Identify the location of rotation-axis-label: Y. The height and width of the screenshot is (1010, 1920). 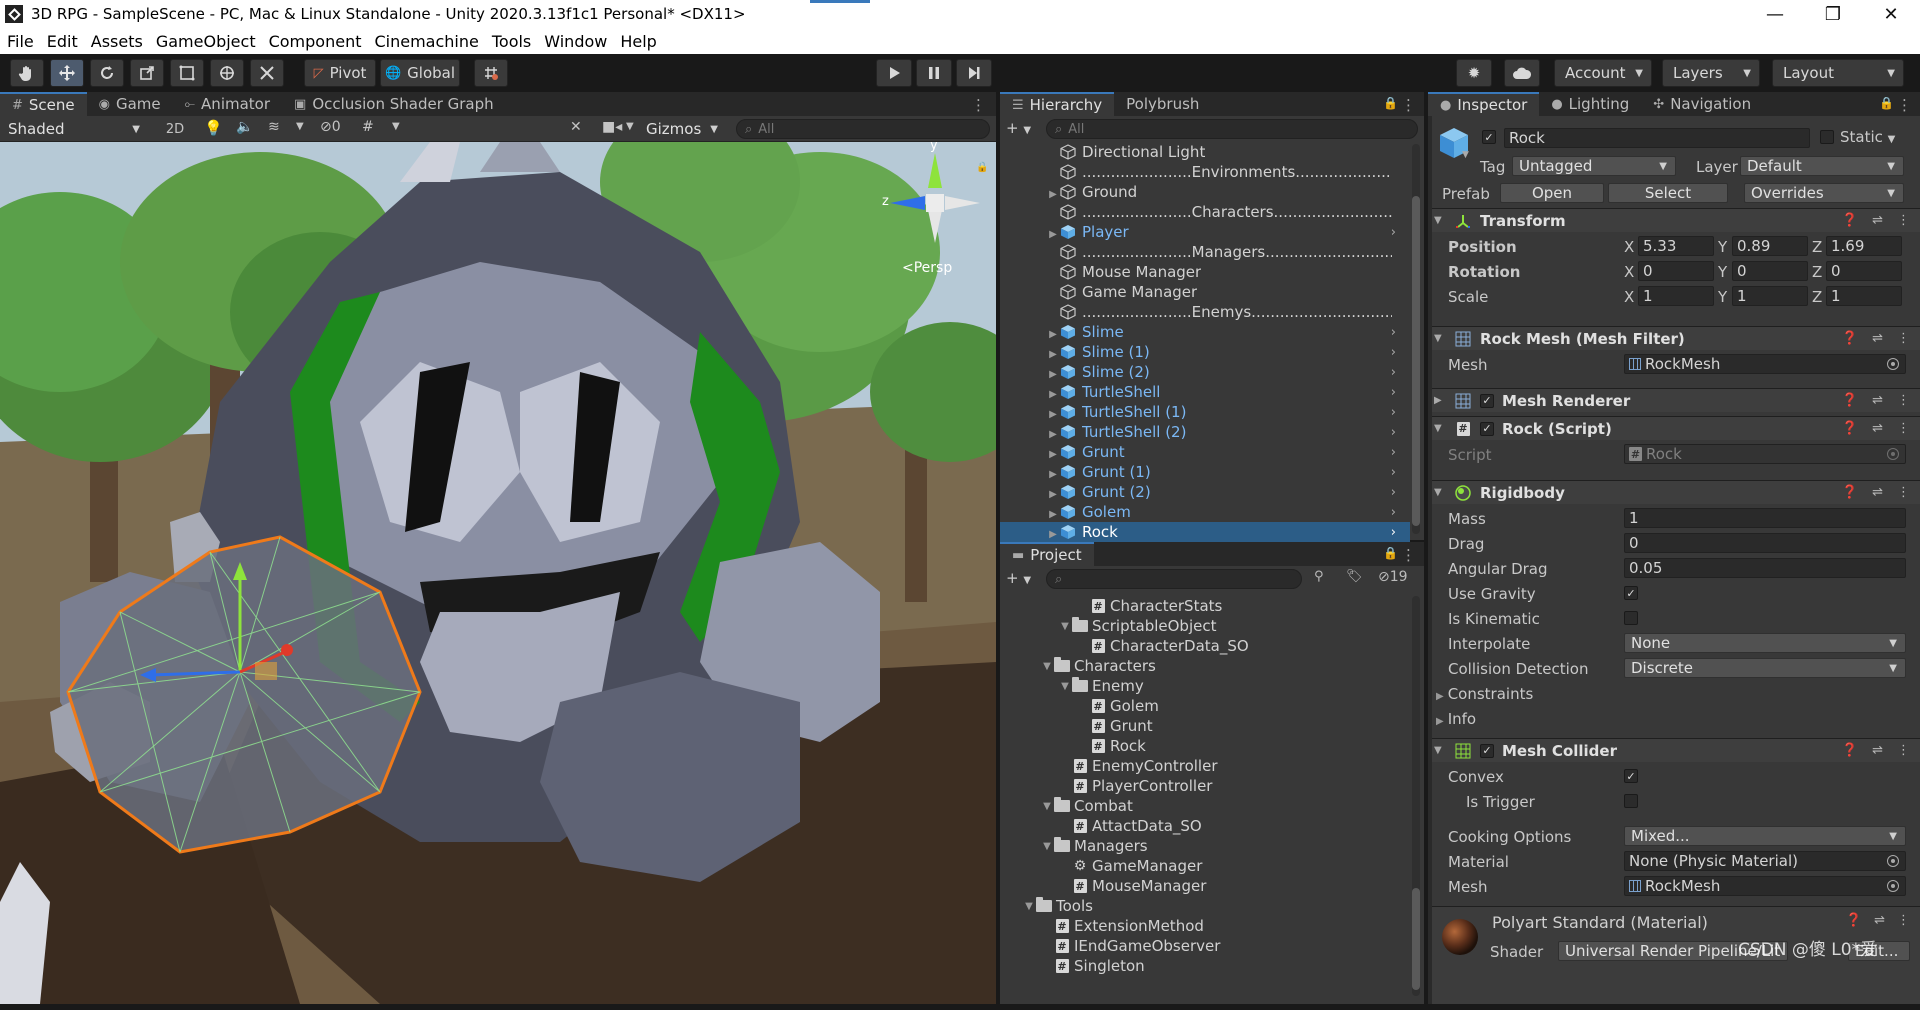
(1722, 272).